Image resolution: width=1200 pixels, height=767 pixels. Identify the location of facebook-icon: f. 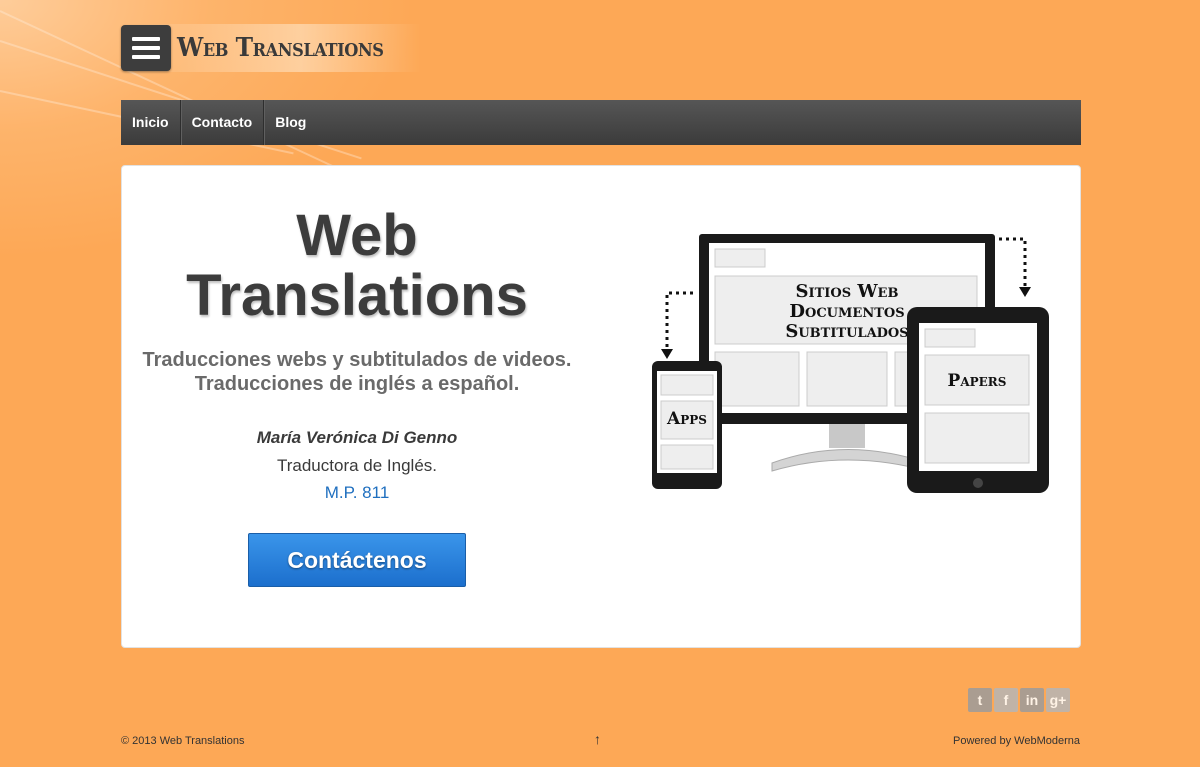
(1006, 700).